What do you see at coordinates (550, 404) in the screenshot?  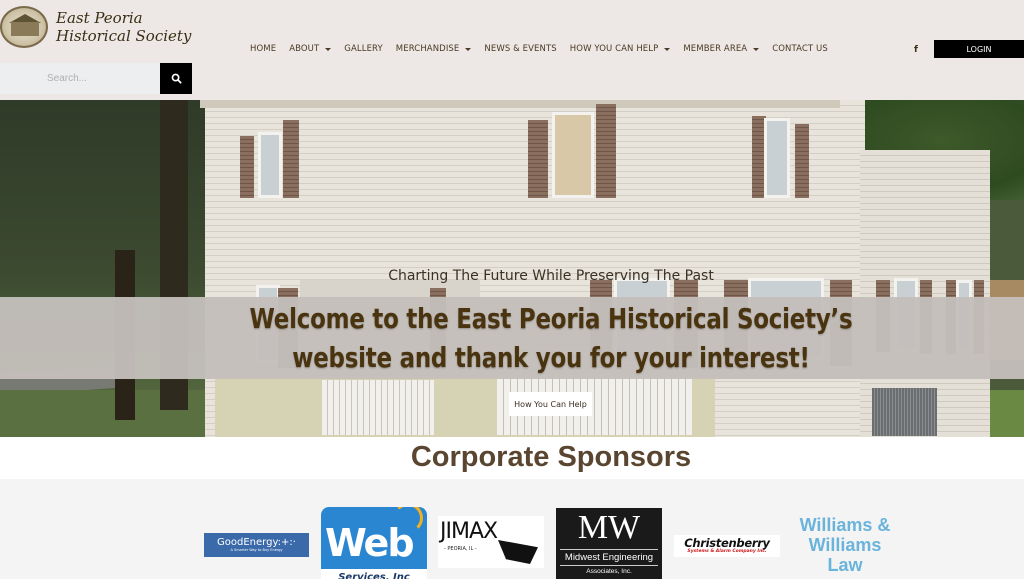 I see `how-you-can-help-button: How You Can Help` at bounding box center [550, 404].